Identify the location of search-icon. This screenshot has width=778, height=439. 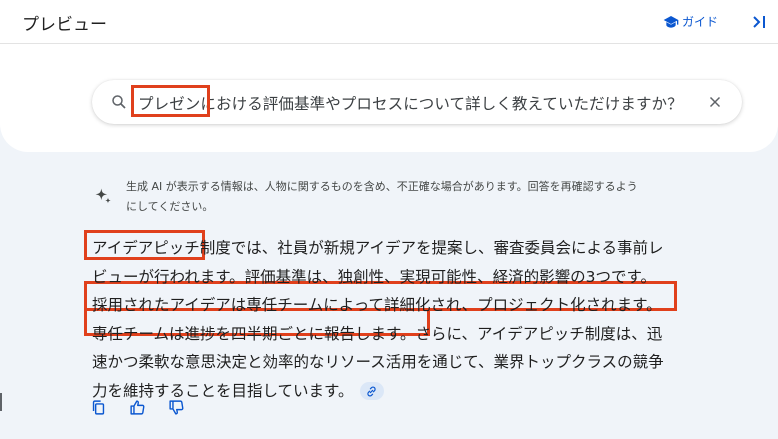
(119, 102).